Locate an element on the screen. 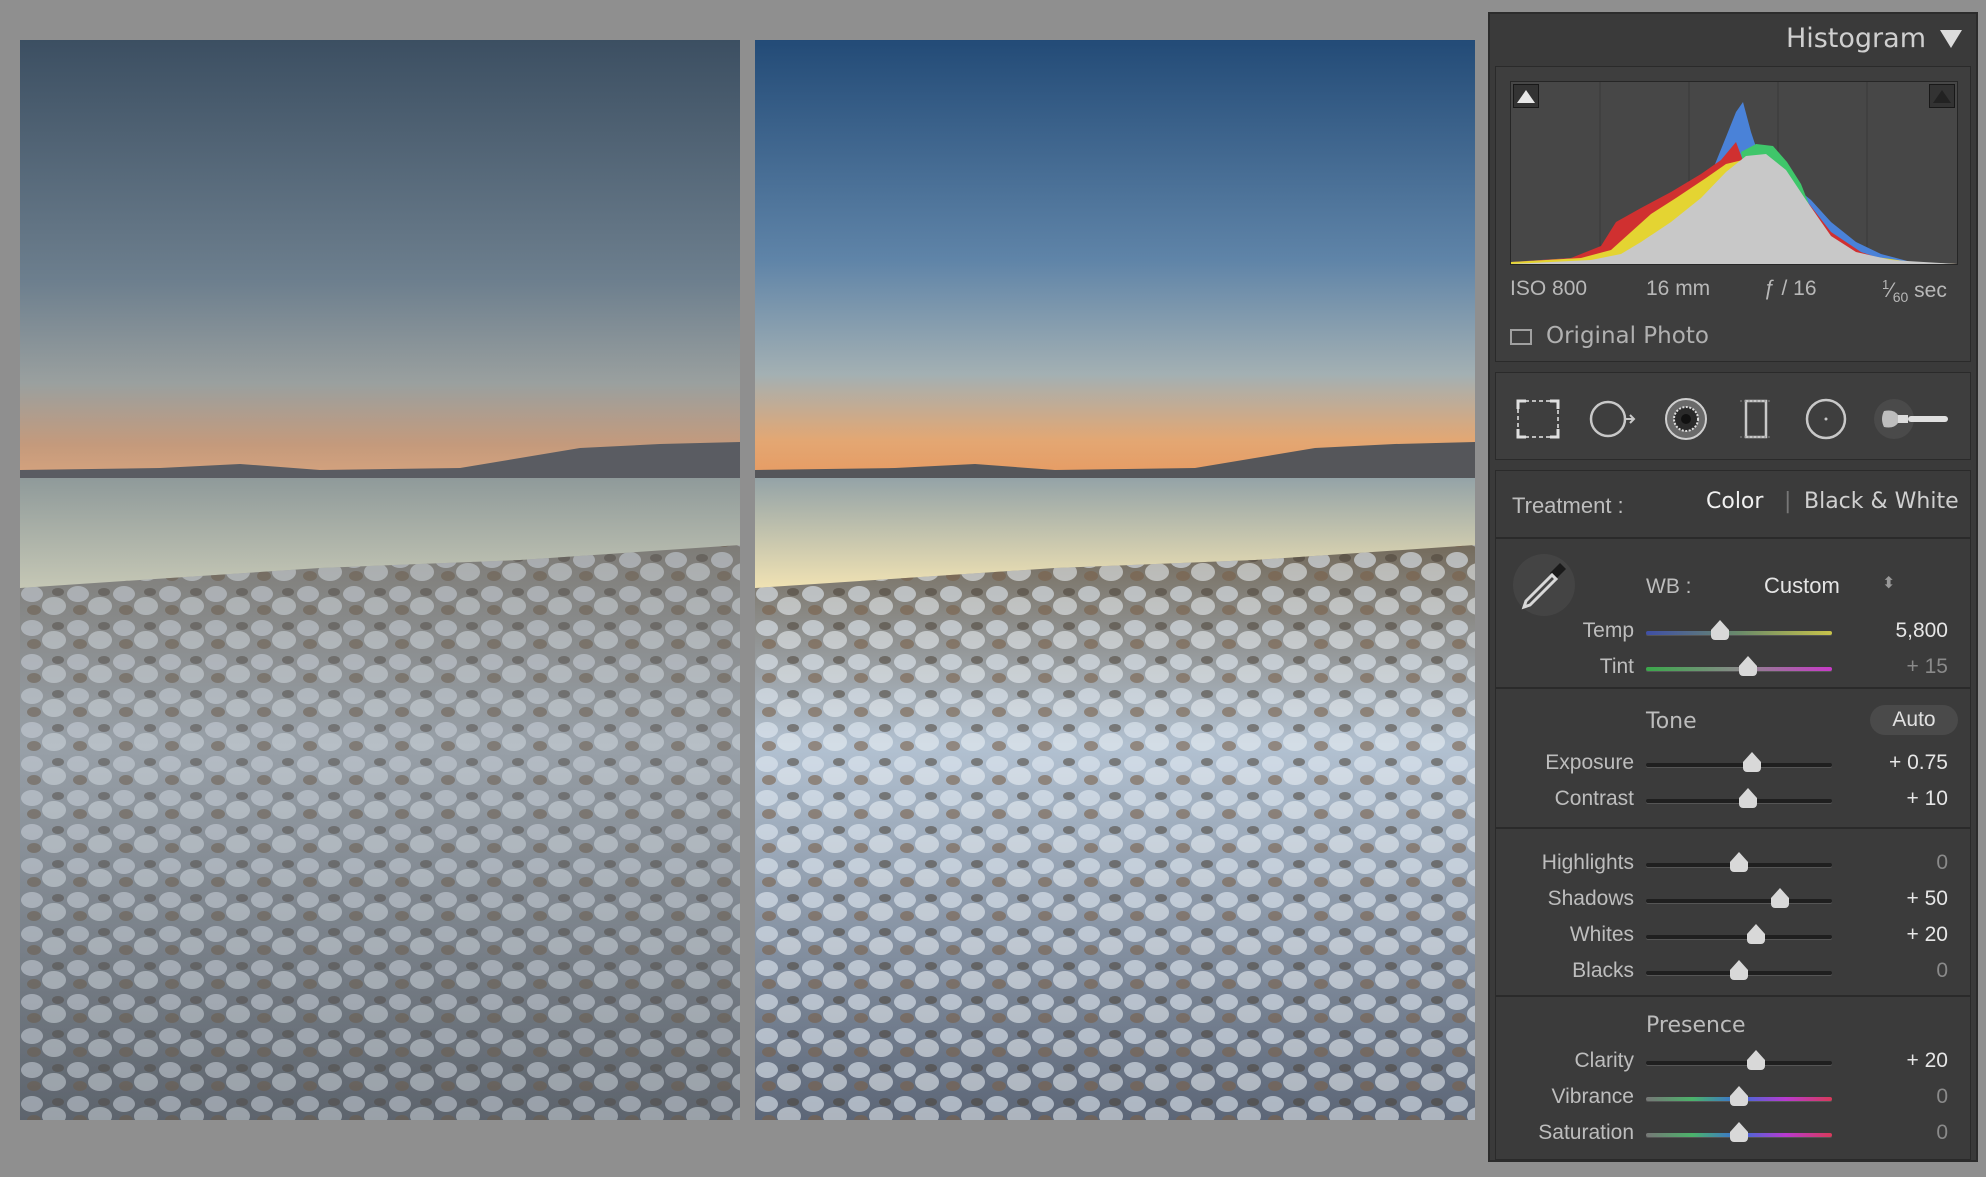 The height and width of the screenshot is (1177, 1986). tint-value: + 15 is located at coordinates (1927, 667).